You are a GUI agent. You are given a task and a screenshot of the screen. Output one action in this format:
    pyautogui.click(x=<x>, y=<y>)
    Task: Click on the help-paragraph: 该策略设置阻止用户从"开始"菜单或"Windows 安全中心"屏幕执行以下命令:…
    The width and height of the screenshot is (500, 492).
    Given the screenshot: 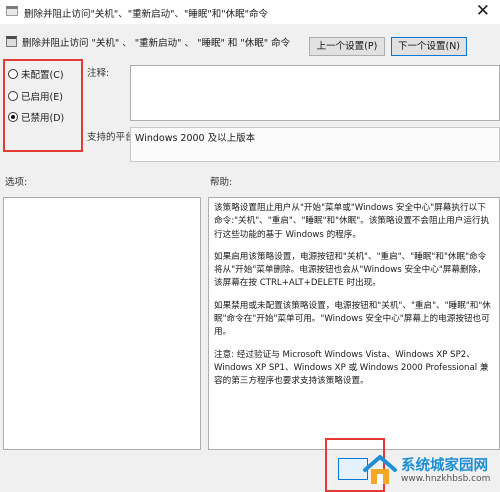 What is the action you would take?
    pyautogui.click(x=352, y=221)
    